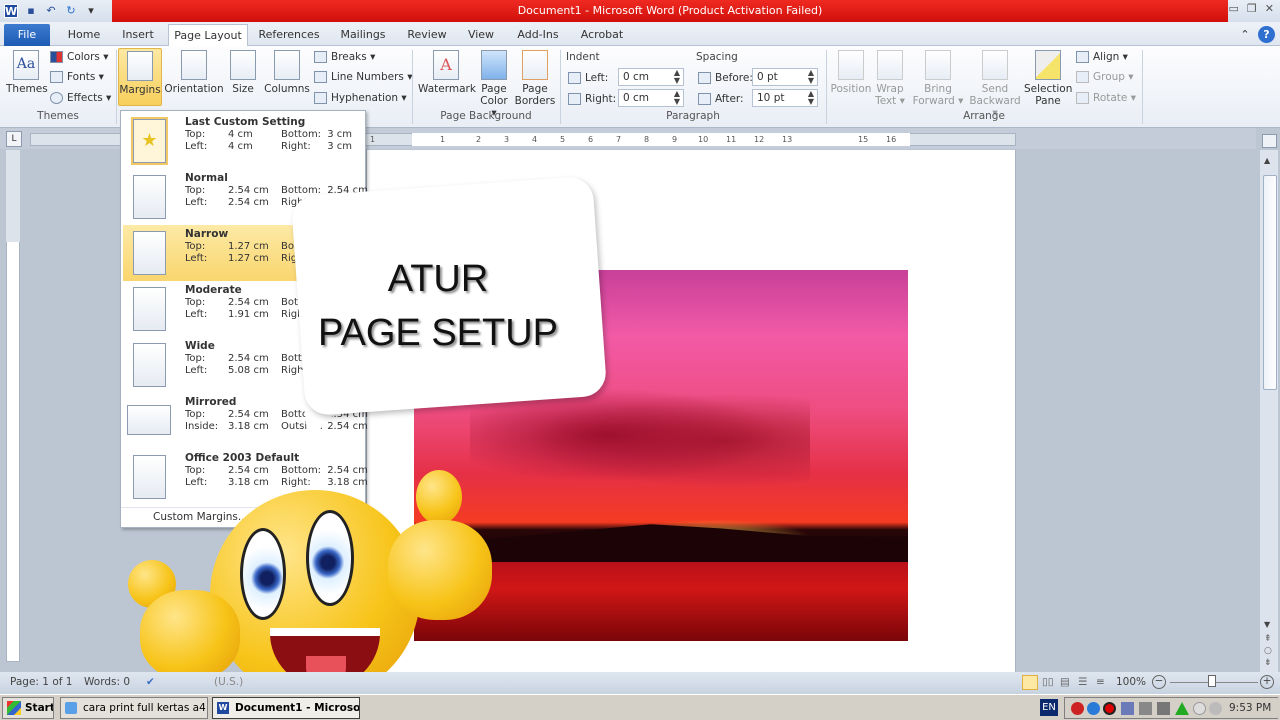  I want to click on tab-view: View, so click(481, 35).